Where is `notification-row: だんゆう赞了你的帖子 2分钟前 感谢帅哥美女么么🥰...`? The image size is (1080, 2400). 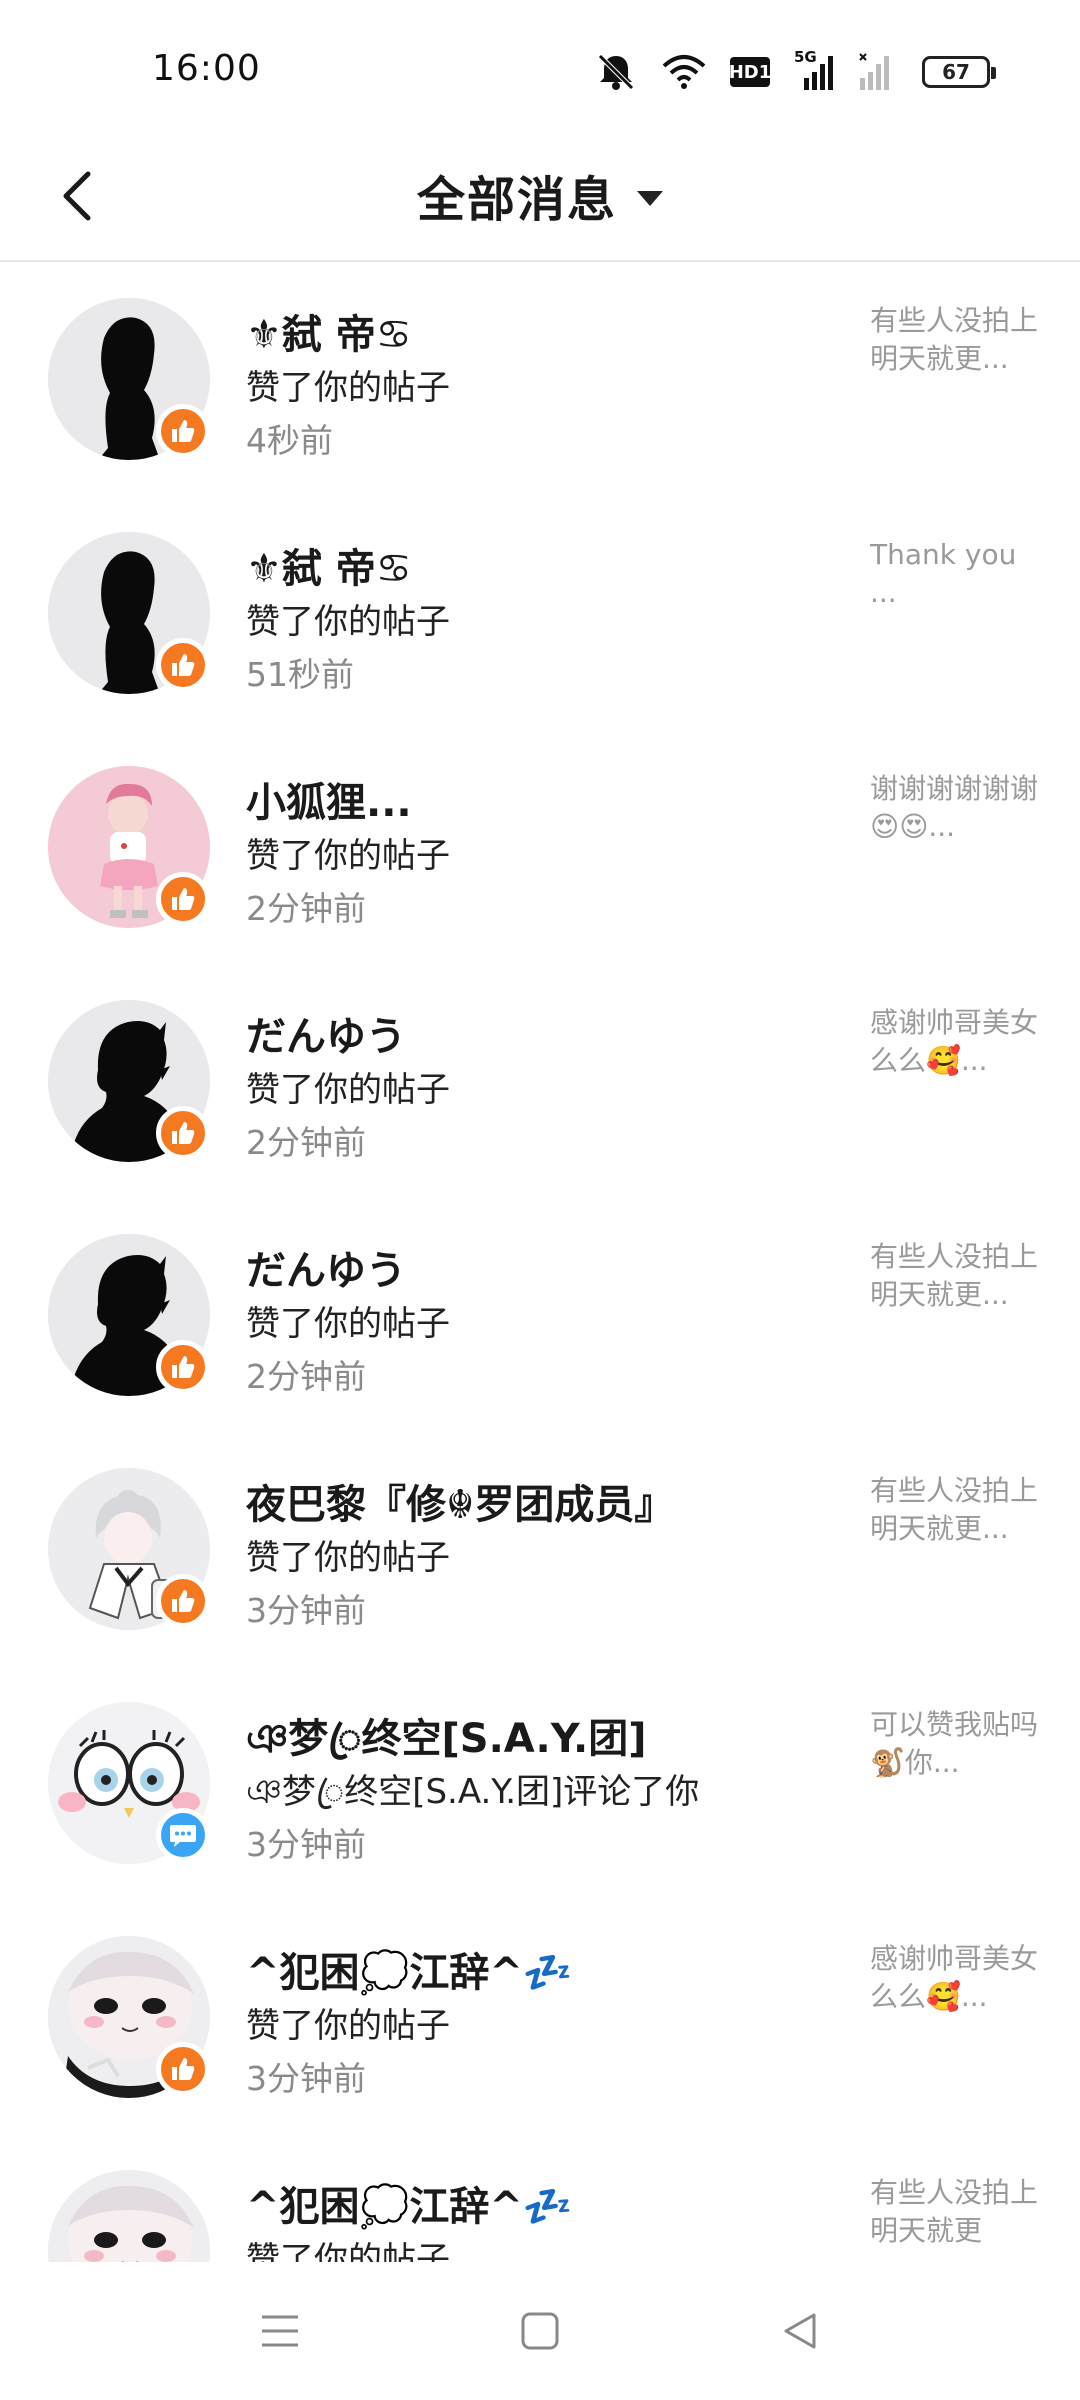 notification-row: だんゆう赞了你的帖子 2分钟前 感谢帅哥美女么么🥰... is located at coordinates (540, 1083).